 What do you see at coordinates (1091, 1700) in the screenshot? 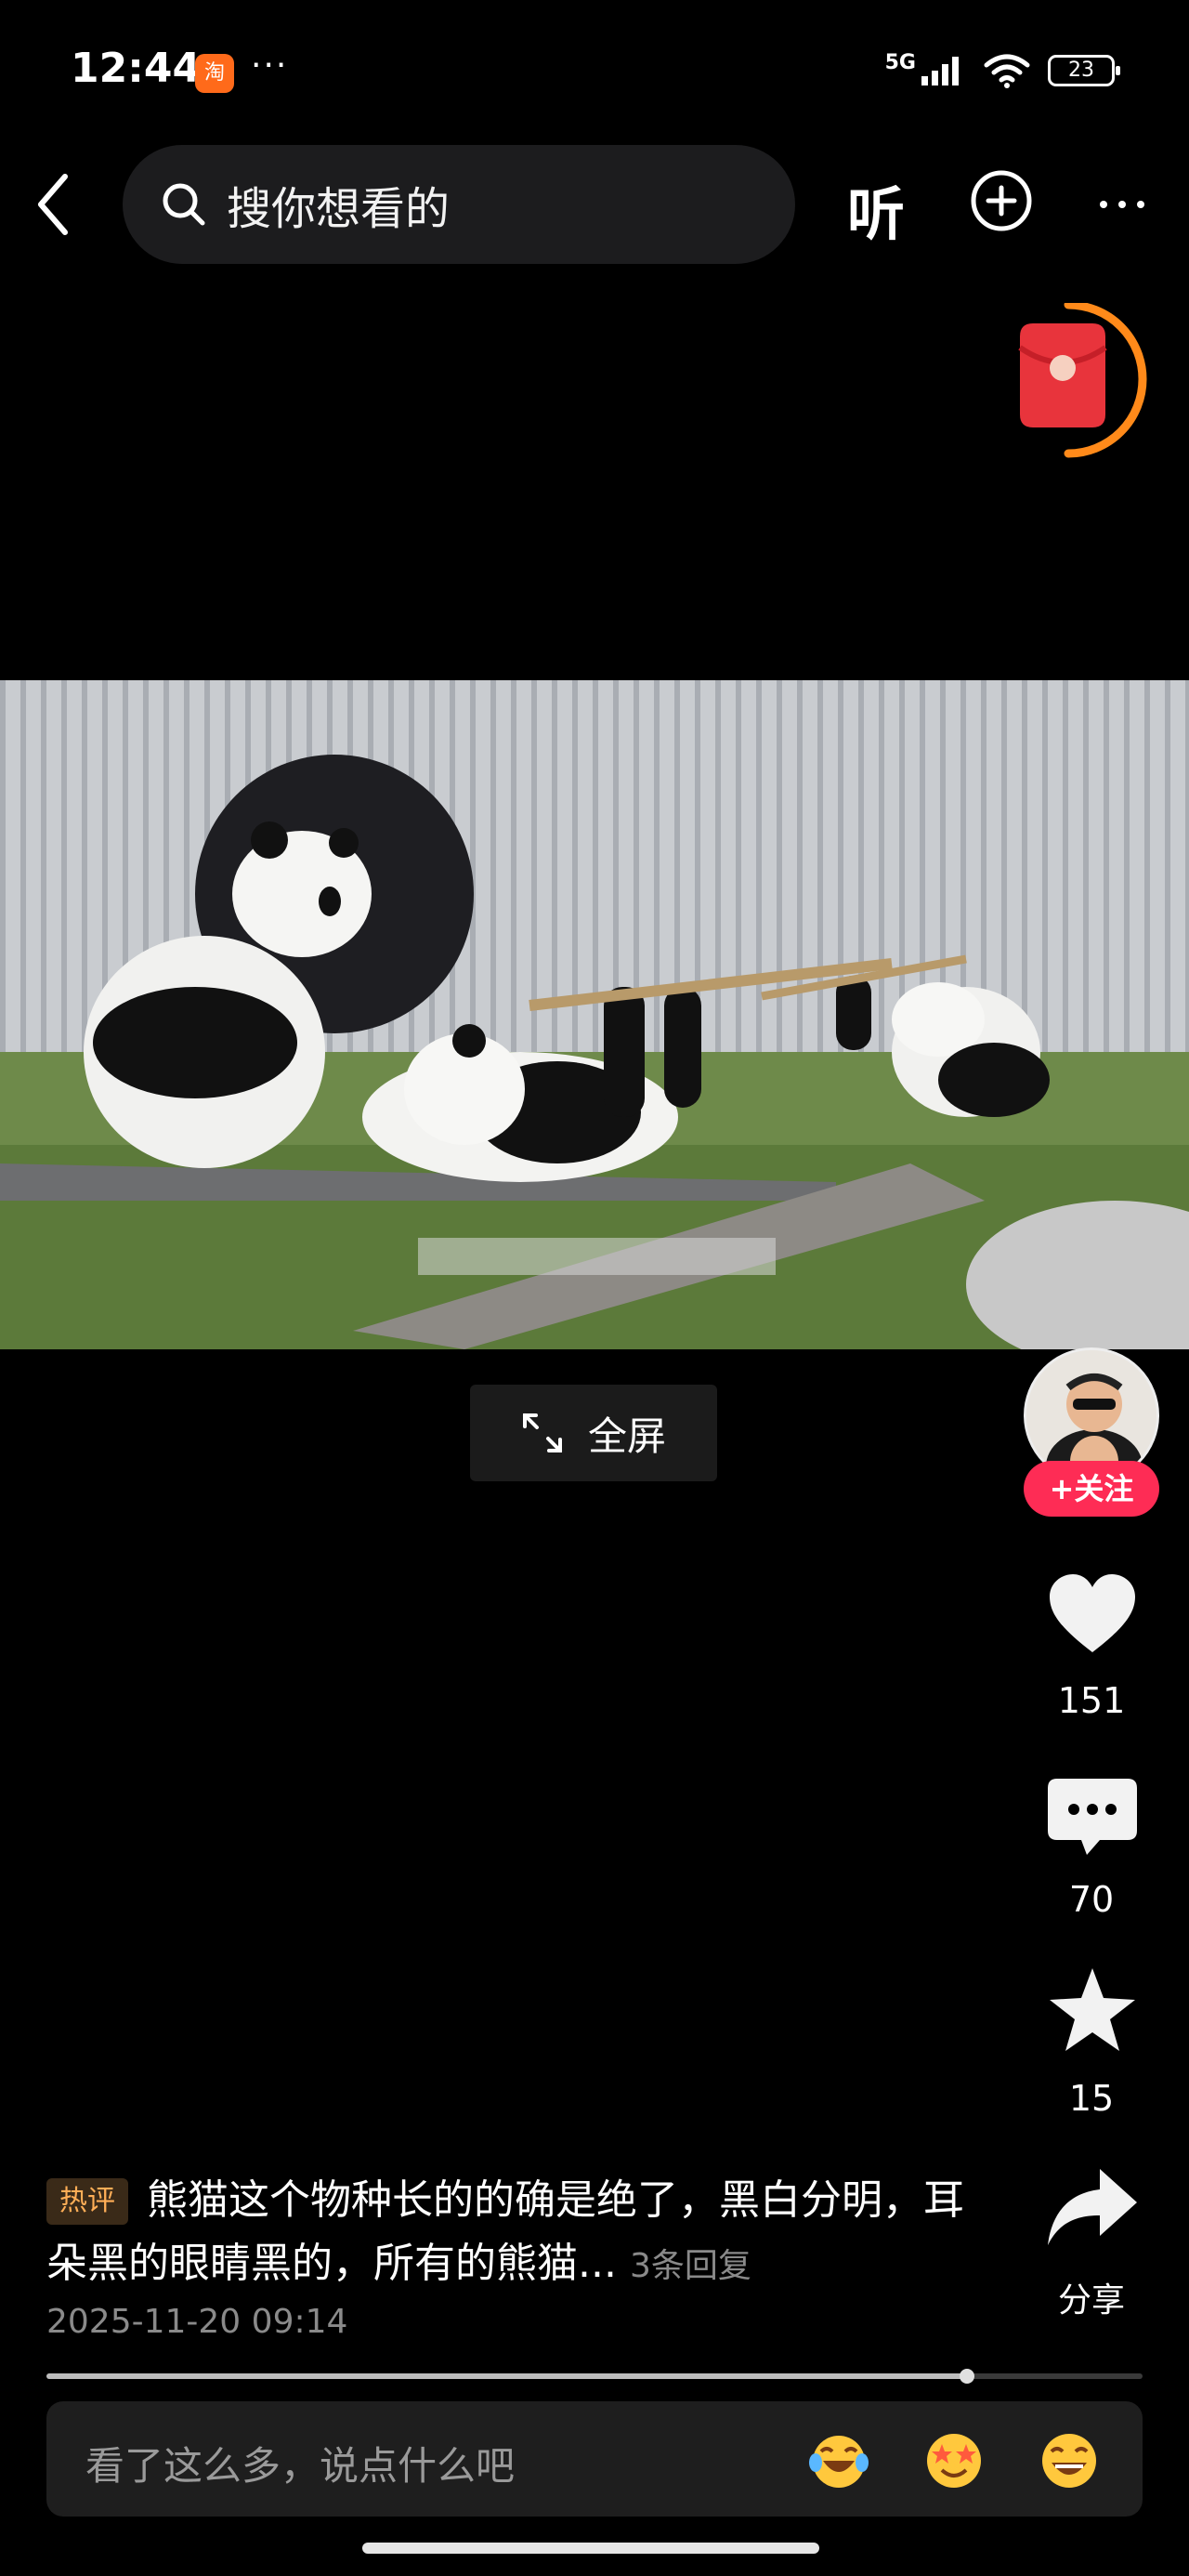
I see `like-count: 151` at bounding box center [1091, 1700].